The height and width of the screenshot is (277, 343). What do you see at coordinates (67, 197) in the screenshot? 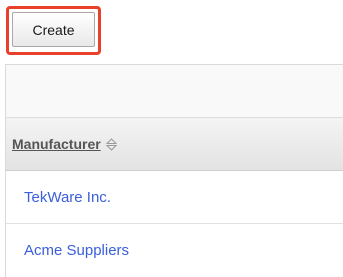
I see `manufacturer-link: TekWare Inc.` at bounding box center [67, 197].